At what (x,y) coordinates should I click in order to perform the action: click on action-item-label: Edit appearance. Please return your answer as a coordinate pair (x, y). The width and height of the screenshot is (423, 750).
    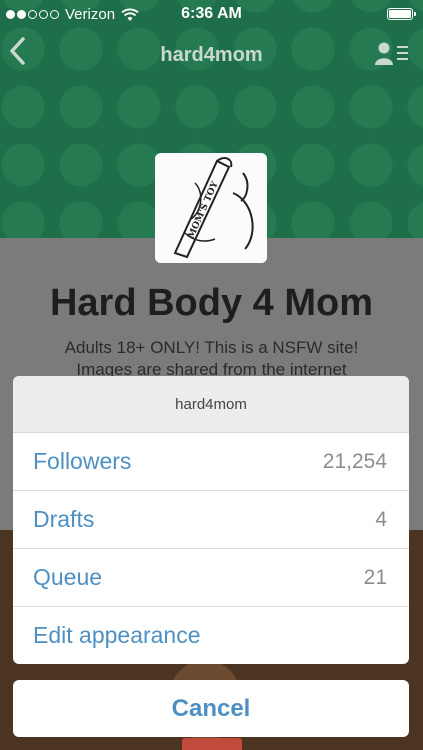
    Looking at the image, I should click on (117, 635).